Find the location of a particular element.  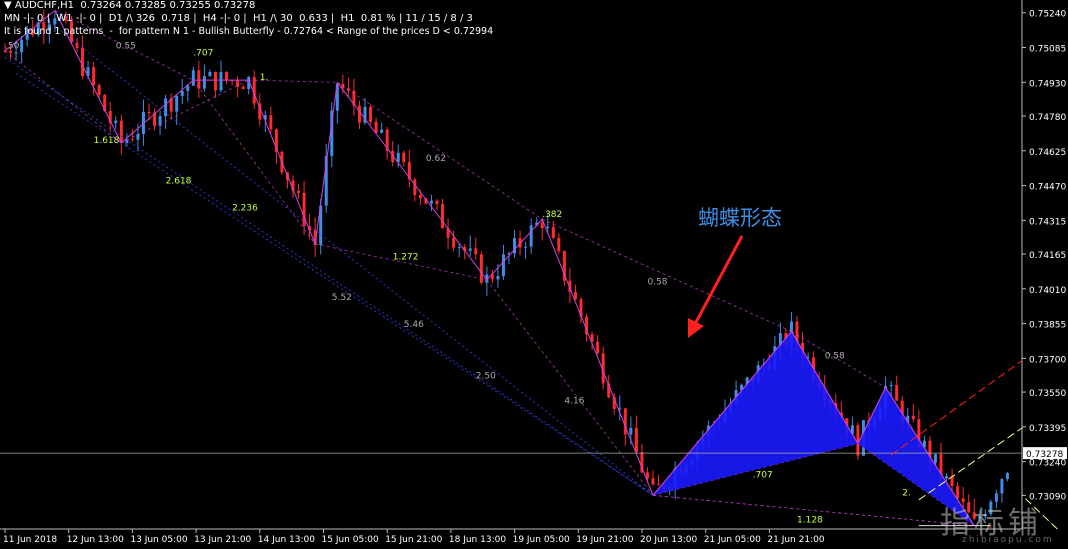

time-tick-label: 18 Jun 13:00 is located at coordinates (477, 540).